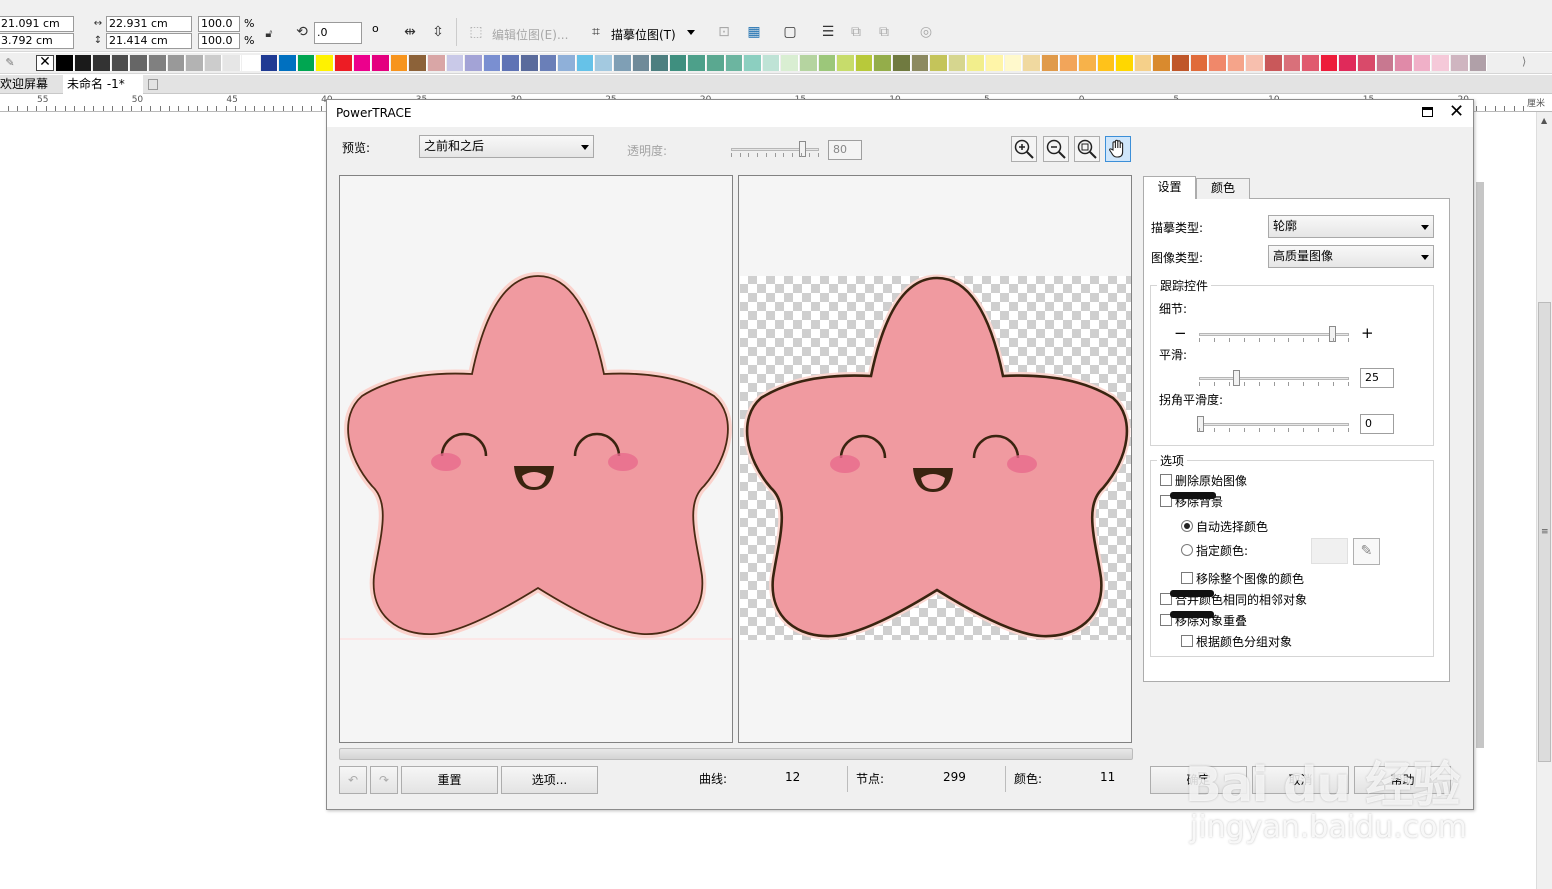  What do you see at coordinates (1087, 149) in the screenshot?
I see `zoom-fit-button` at bounding box center [1087, 149].